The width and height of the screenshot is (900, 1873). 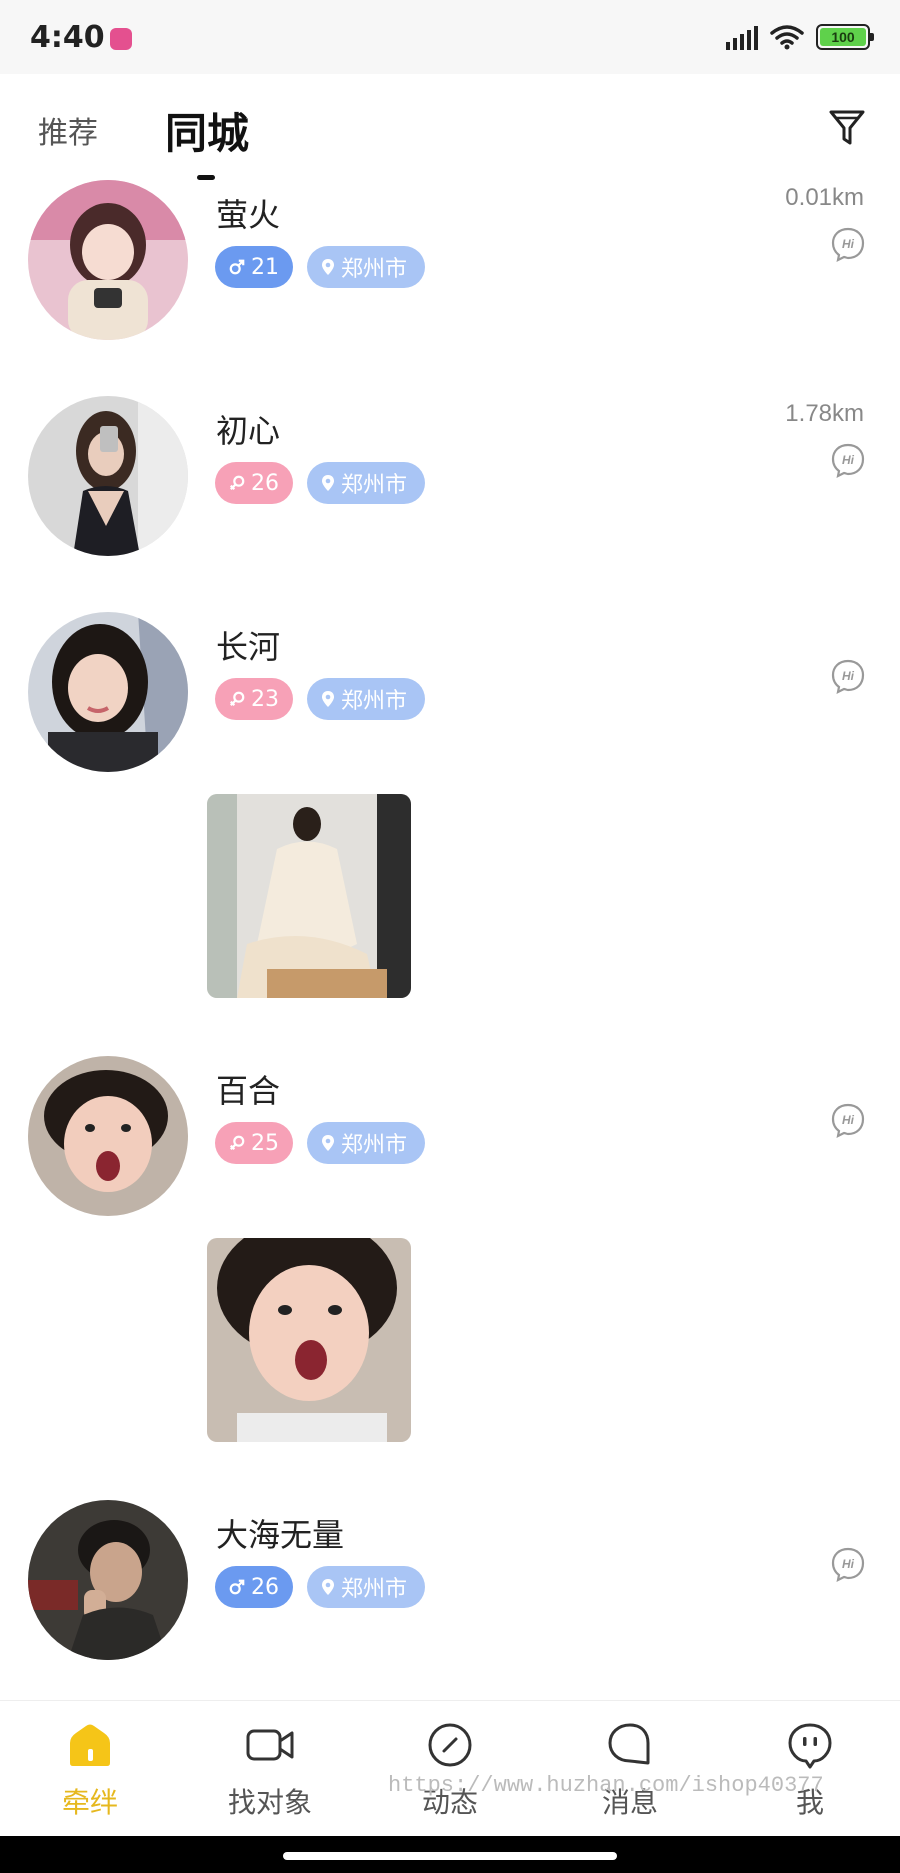 I want to click on battery-level: 100, so click(x=843, y=37).